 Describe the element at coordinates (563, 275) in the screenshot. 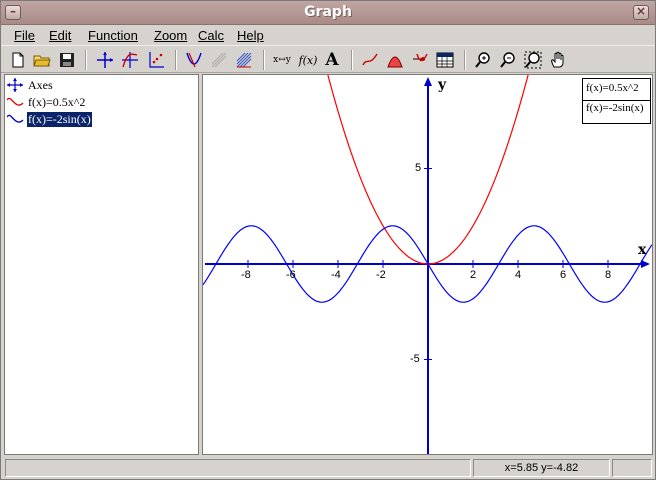

I see `x-tick-label: 6` at that location.